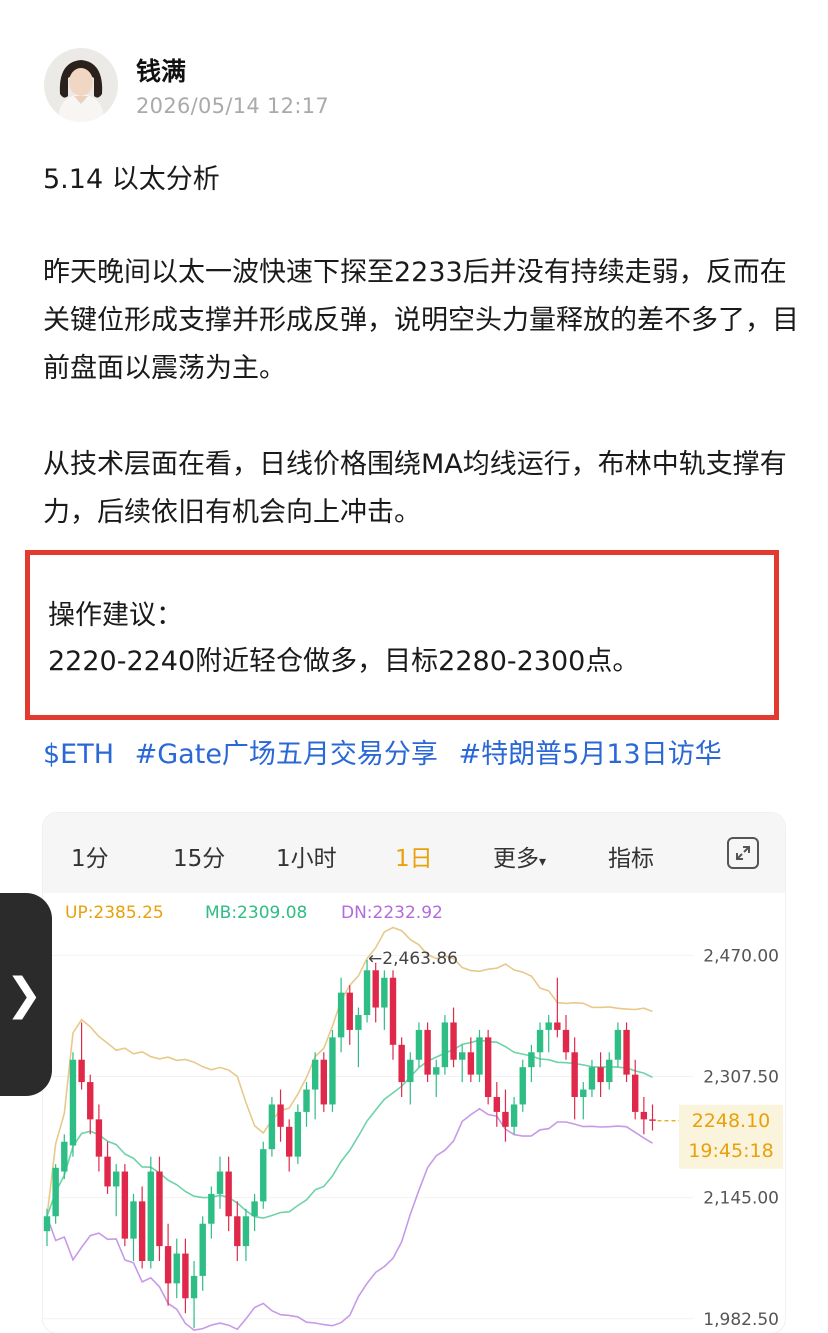  What do you see at coordinates (344, 661) in the screenshot?
I see `advice-body: 2220-2240附近轻仓做多，目标2280-2300点。` at bounding box center [344, 661].